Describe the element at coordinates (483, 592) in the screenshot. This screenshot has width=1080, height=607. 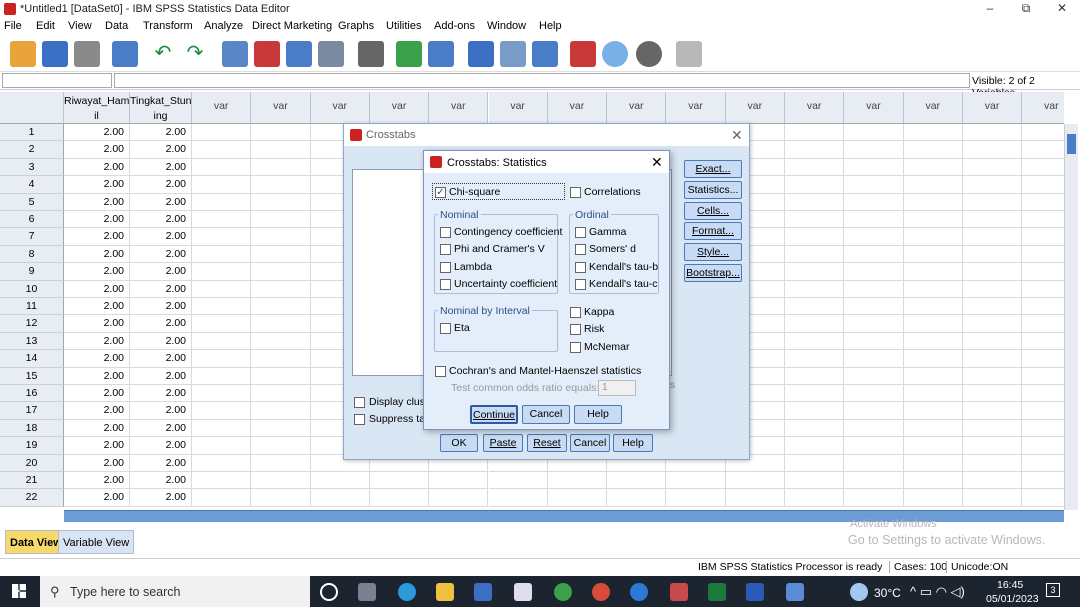
I see `store-icon` at that location.